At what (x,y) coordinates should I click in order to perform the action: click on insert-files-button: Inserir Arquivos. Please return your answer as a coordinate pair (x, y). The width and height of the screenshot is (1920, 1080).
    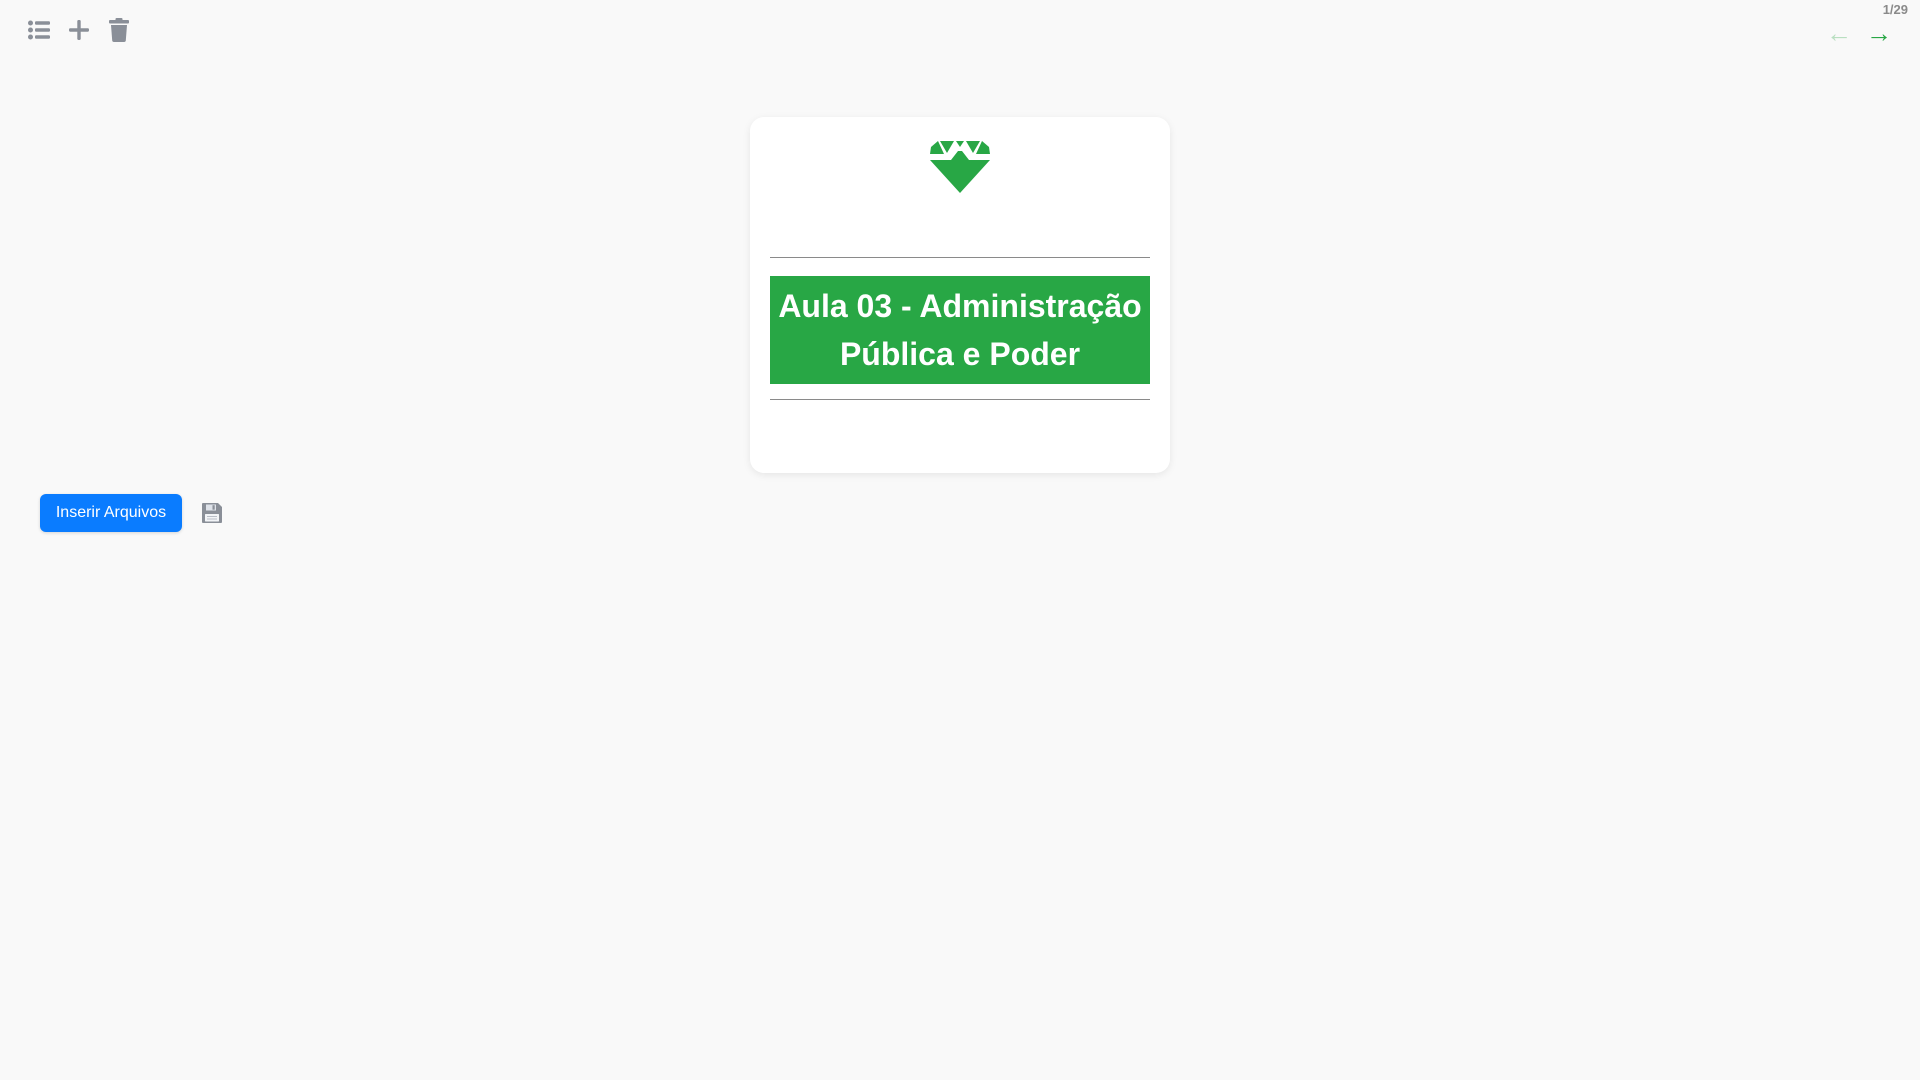
    Looking at the image, I should click on (111, 513).